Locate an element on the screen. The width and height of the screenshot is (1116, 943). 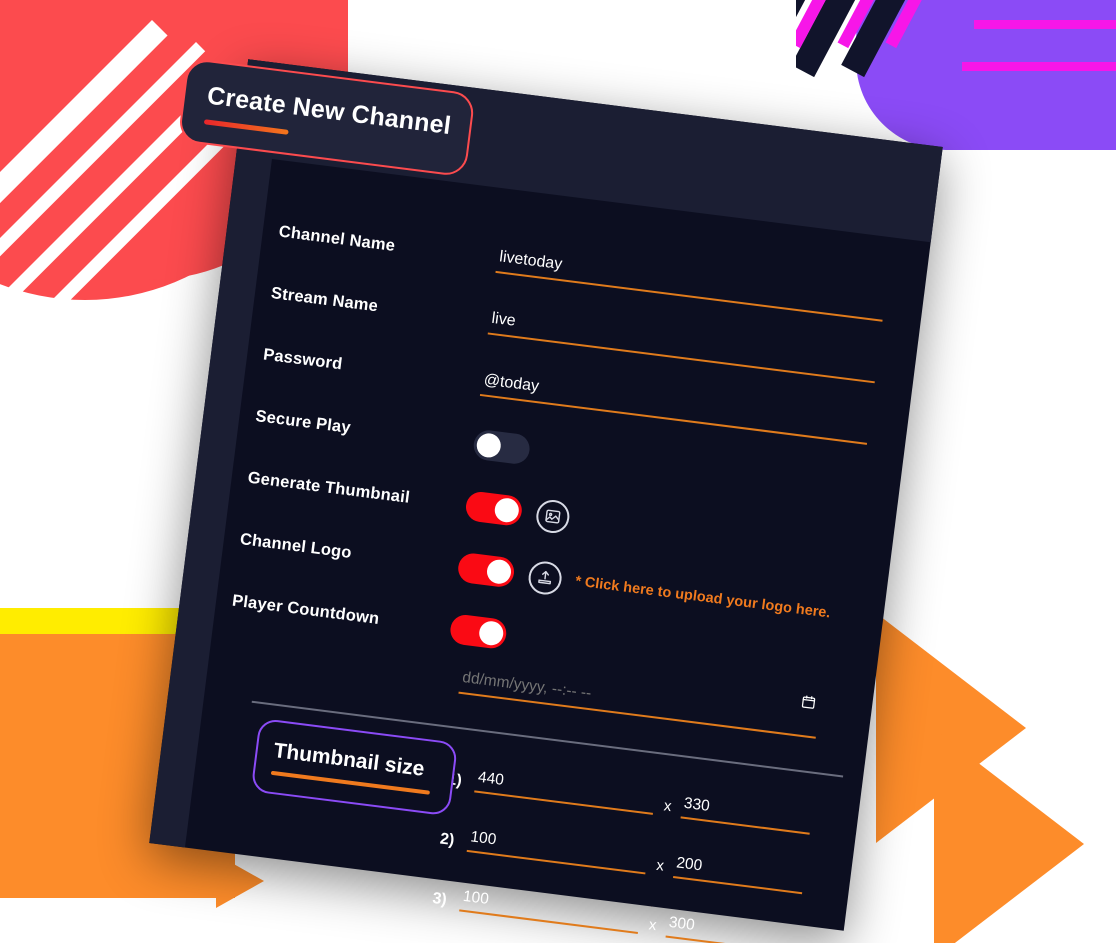
upload-icon is located at coordinates (546, 578).